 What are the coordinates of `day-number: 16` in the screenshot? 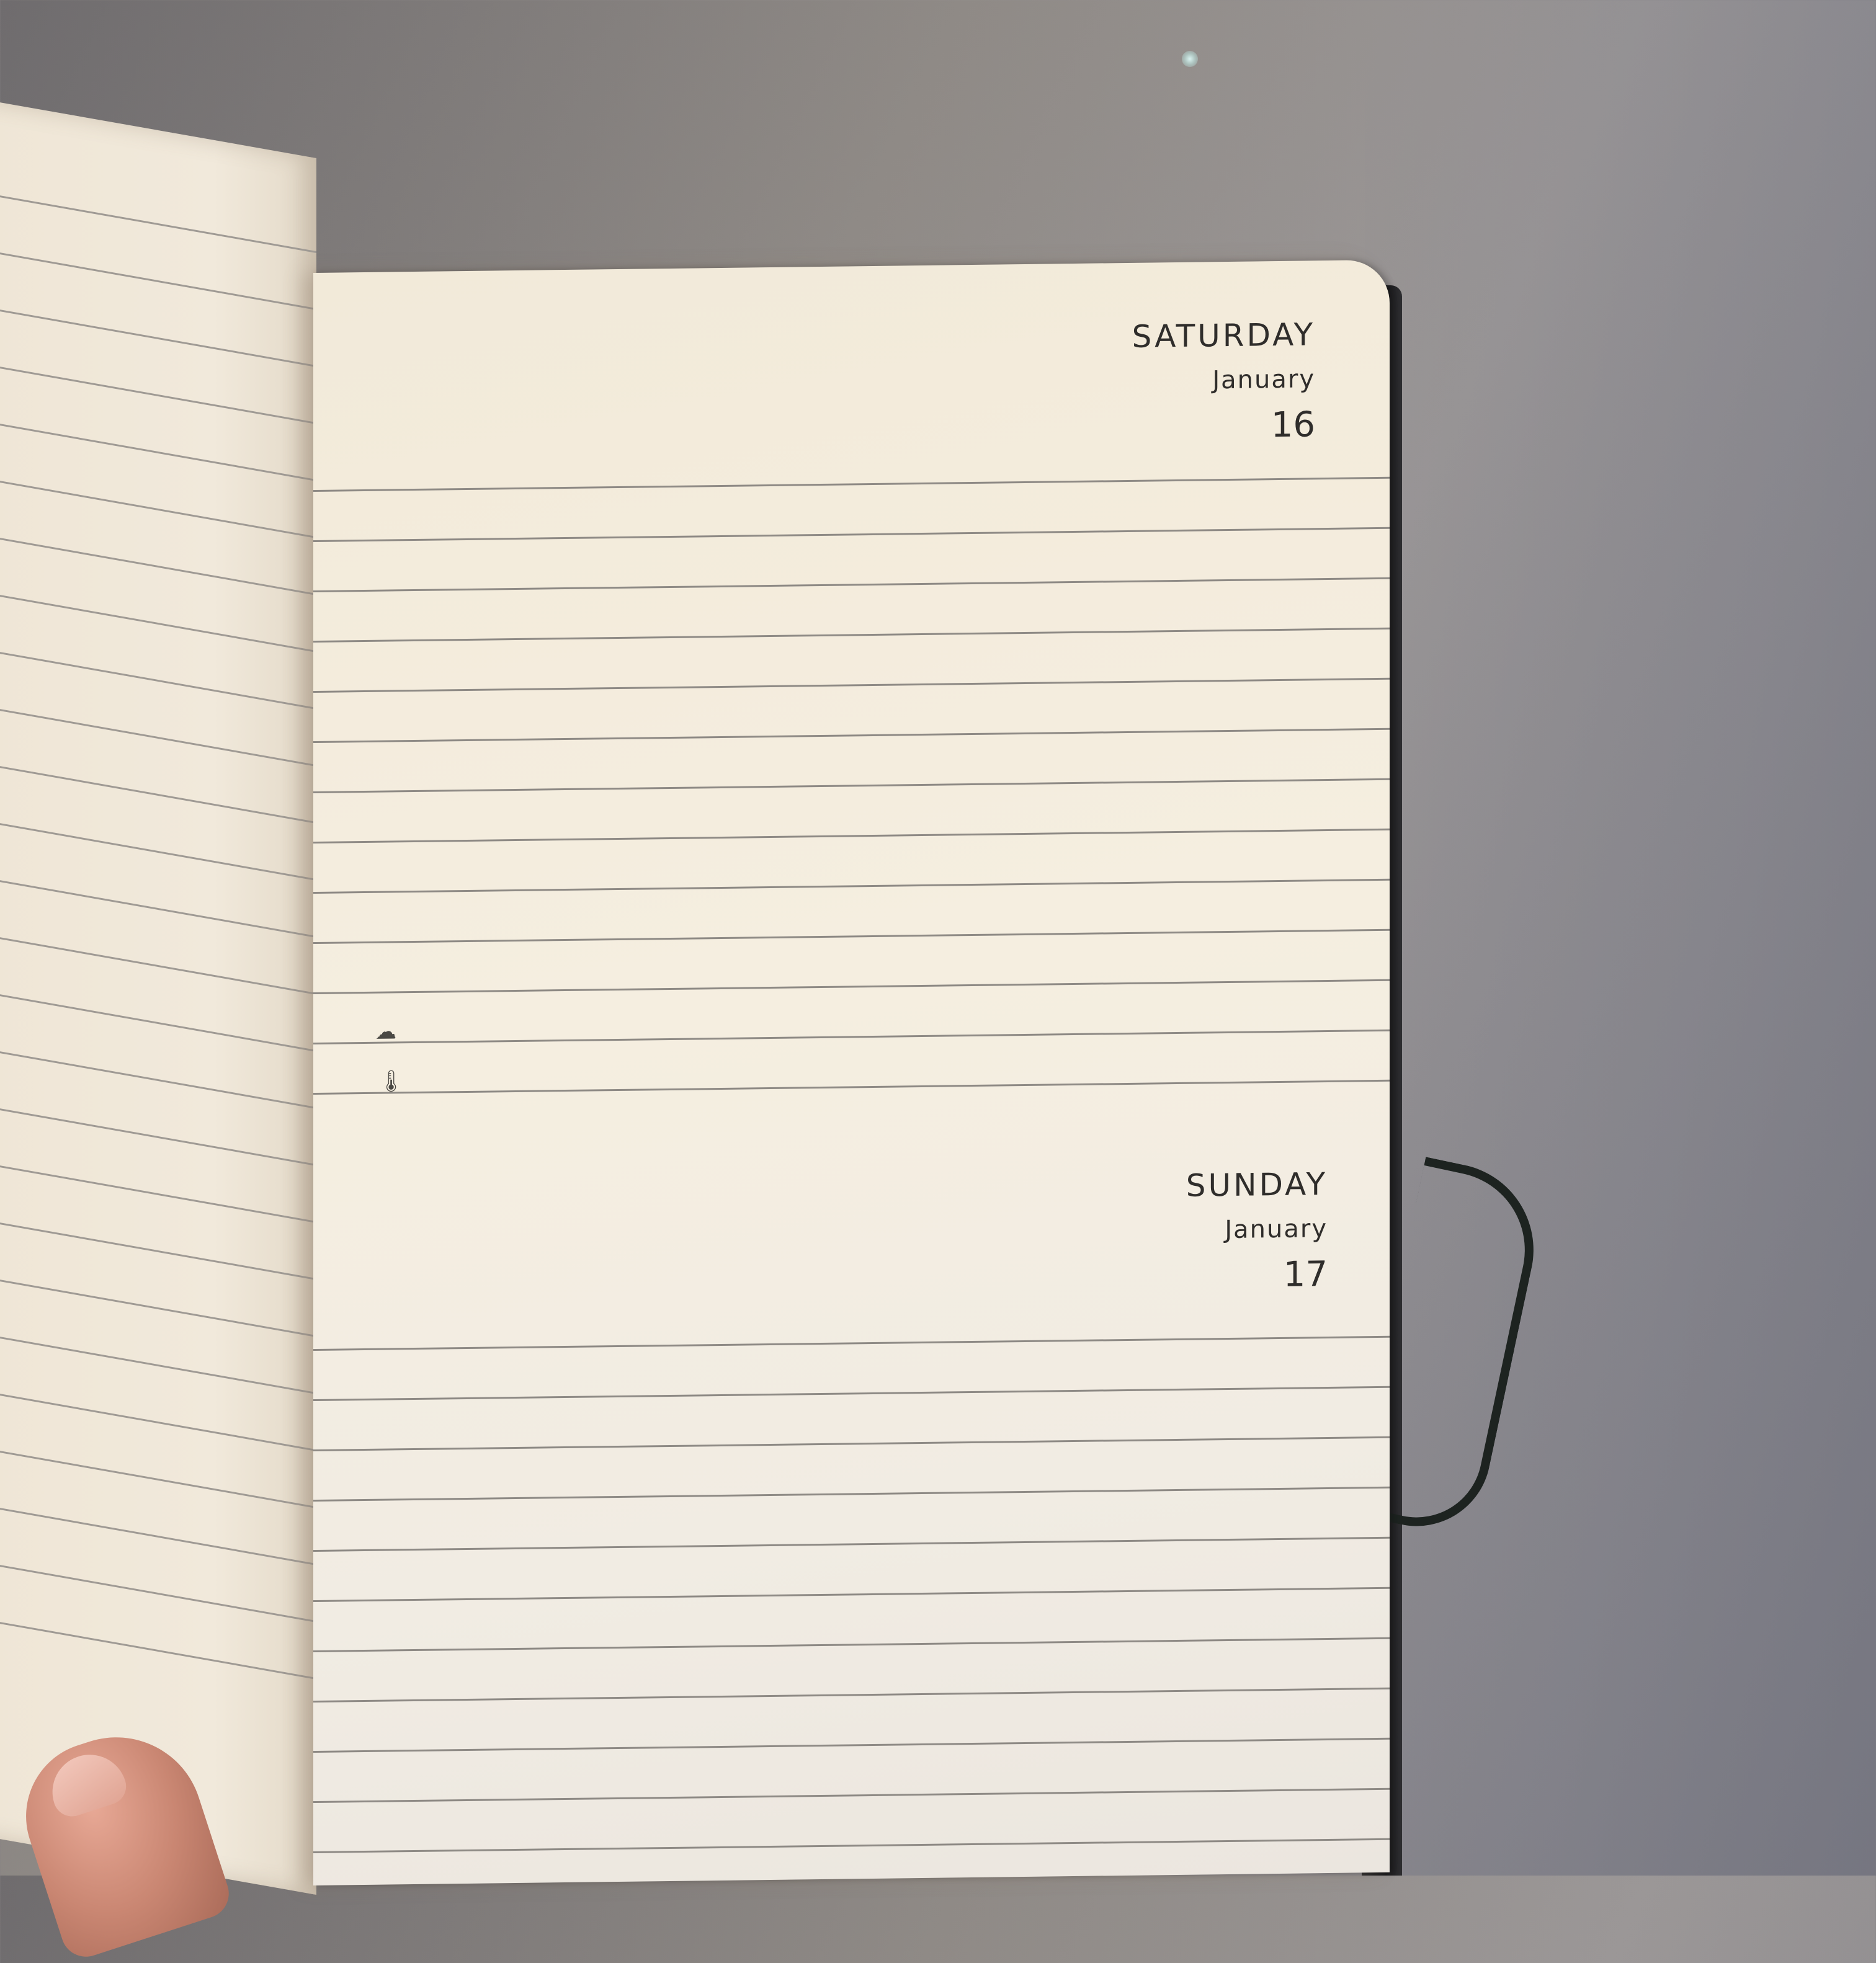 It's located at (1293, 425).